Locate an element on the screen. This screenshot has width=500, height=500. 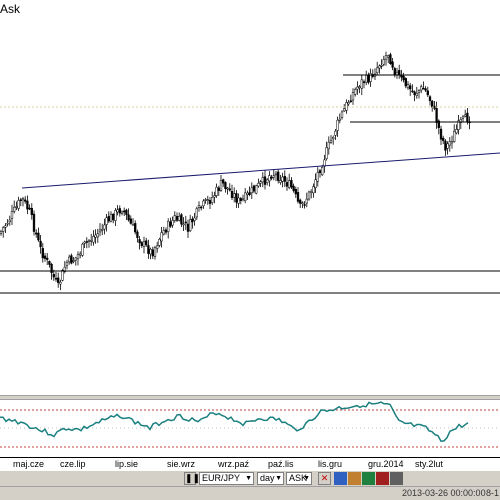
time-tick-label: sty.2lut is located at coordinates (429, 464).